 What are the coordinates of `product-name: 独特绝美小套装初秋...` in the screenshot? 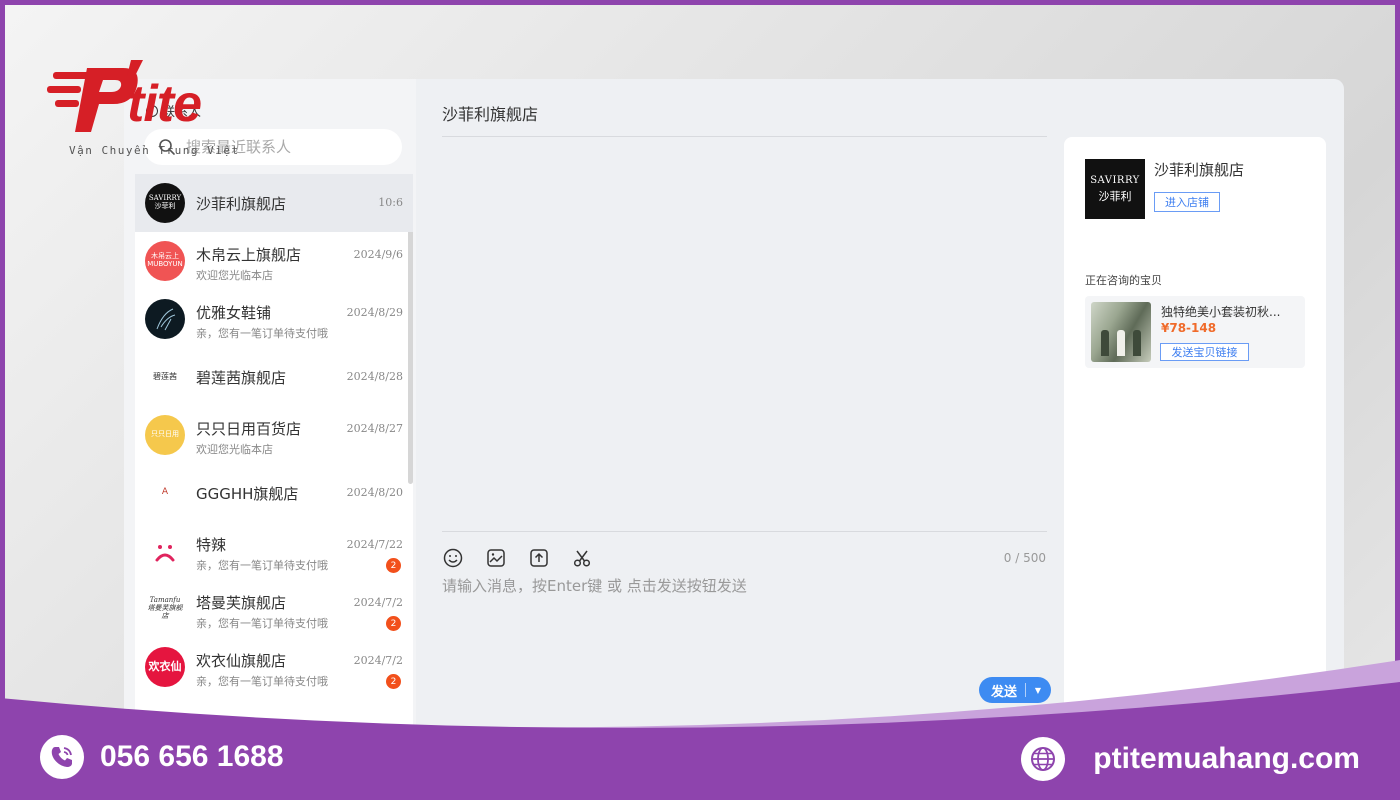 It's located at (1221, 312).